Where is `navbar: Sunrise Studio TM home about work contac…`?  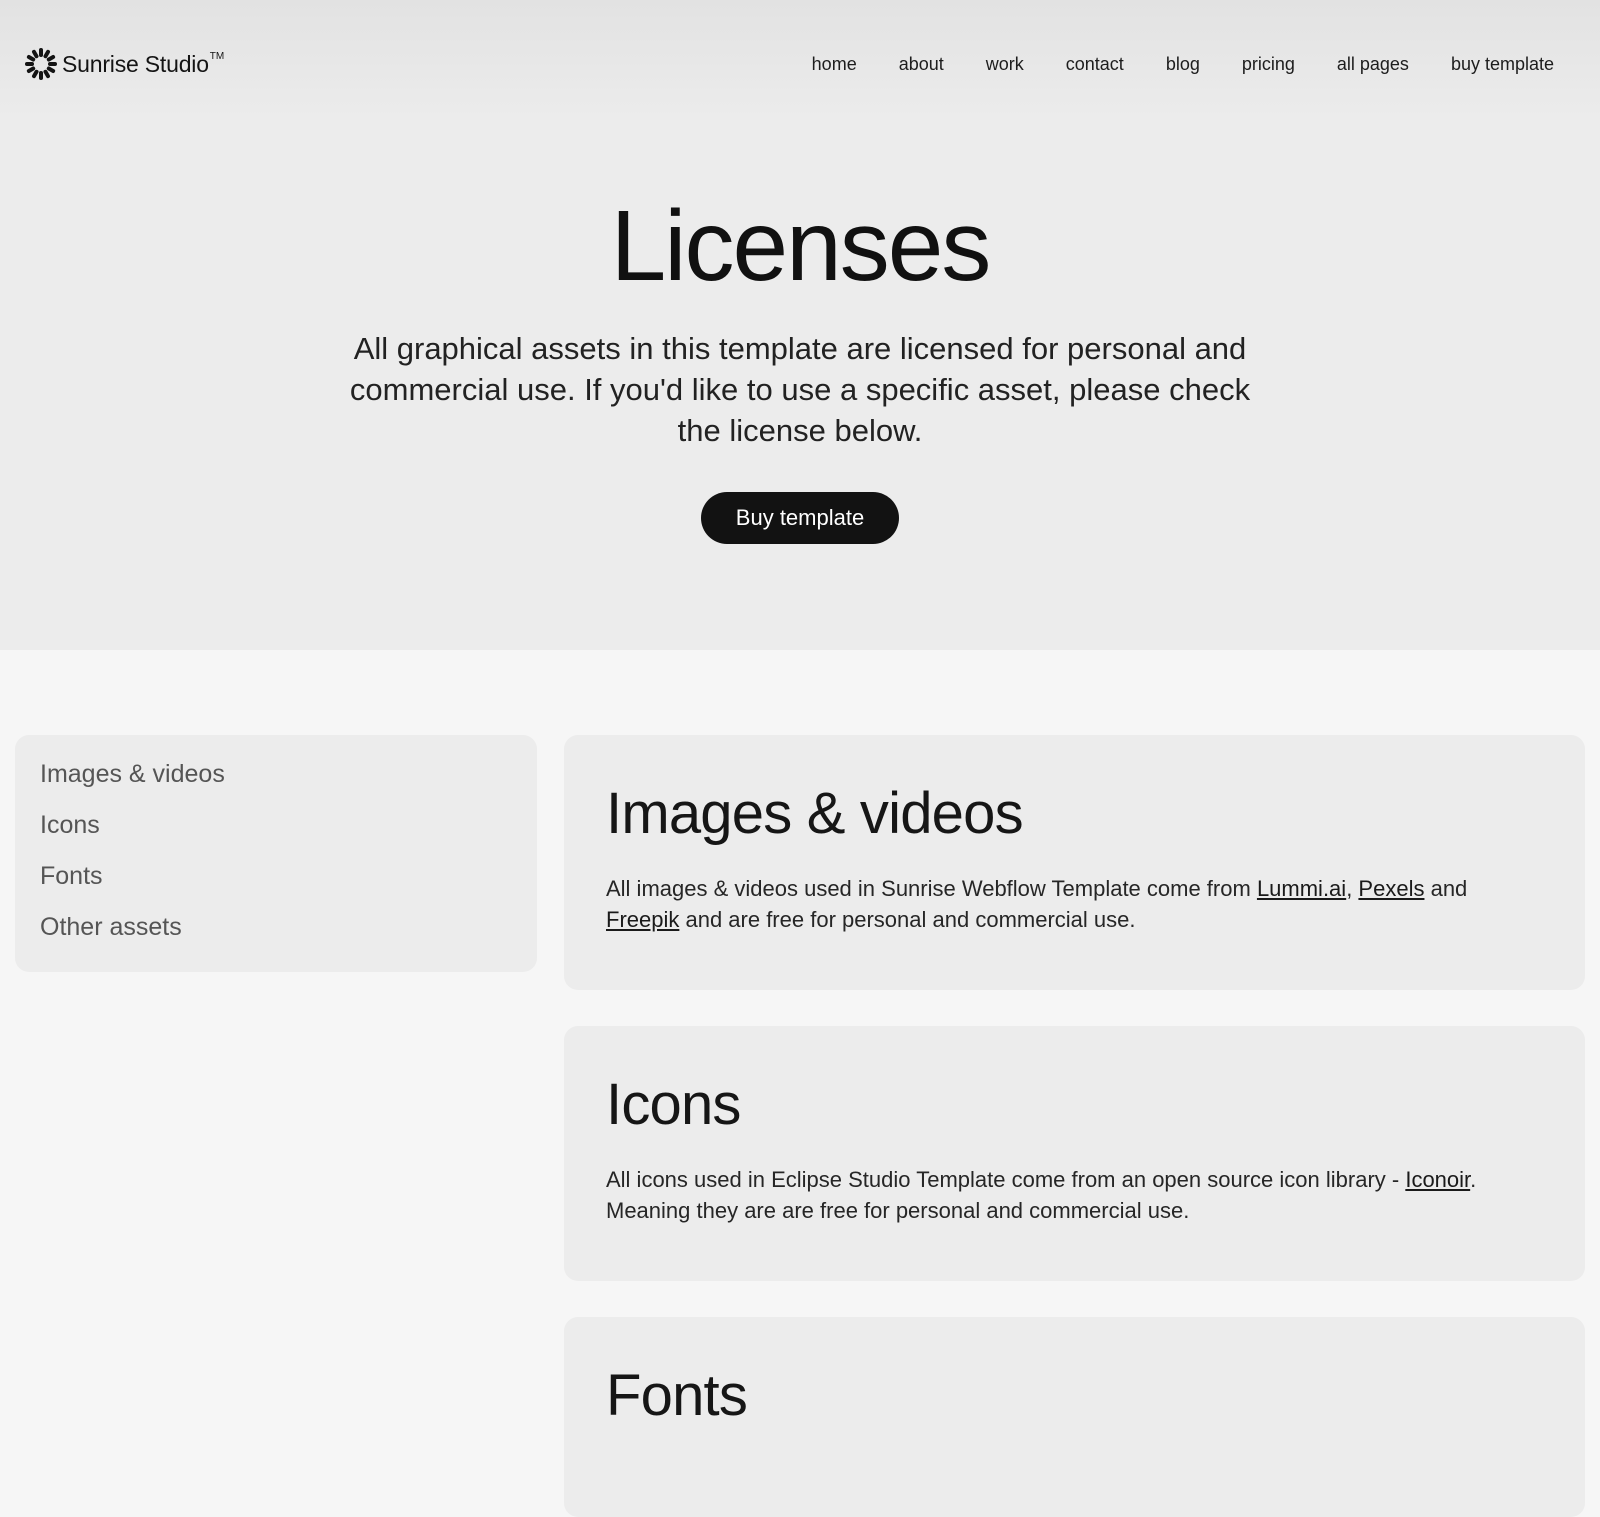
navbar: Sunrise Studio TM home about work contac… is located at coordinates (800, 64).